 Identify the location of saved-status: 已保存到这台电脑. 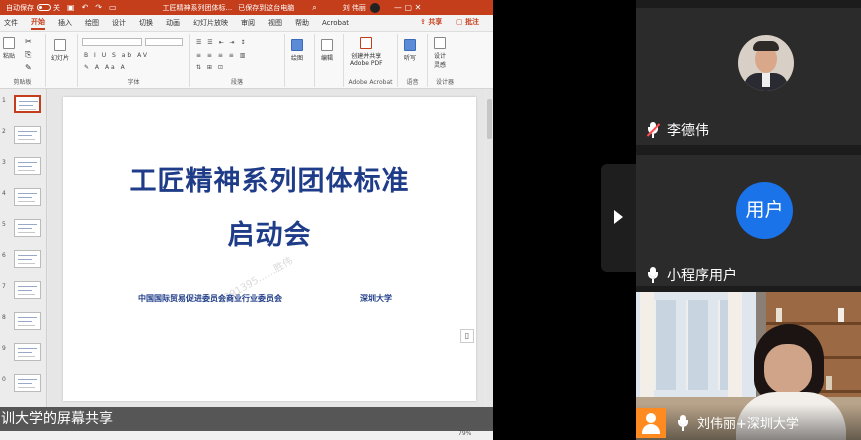
(266, 7).